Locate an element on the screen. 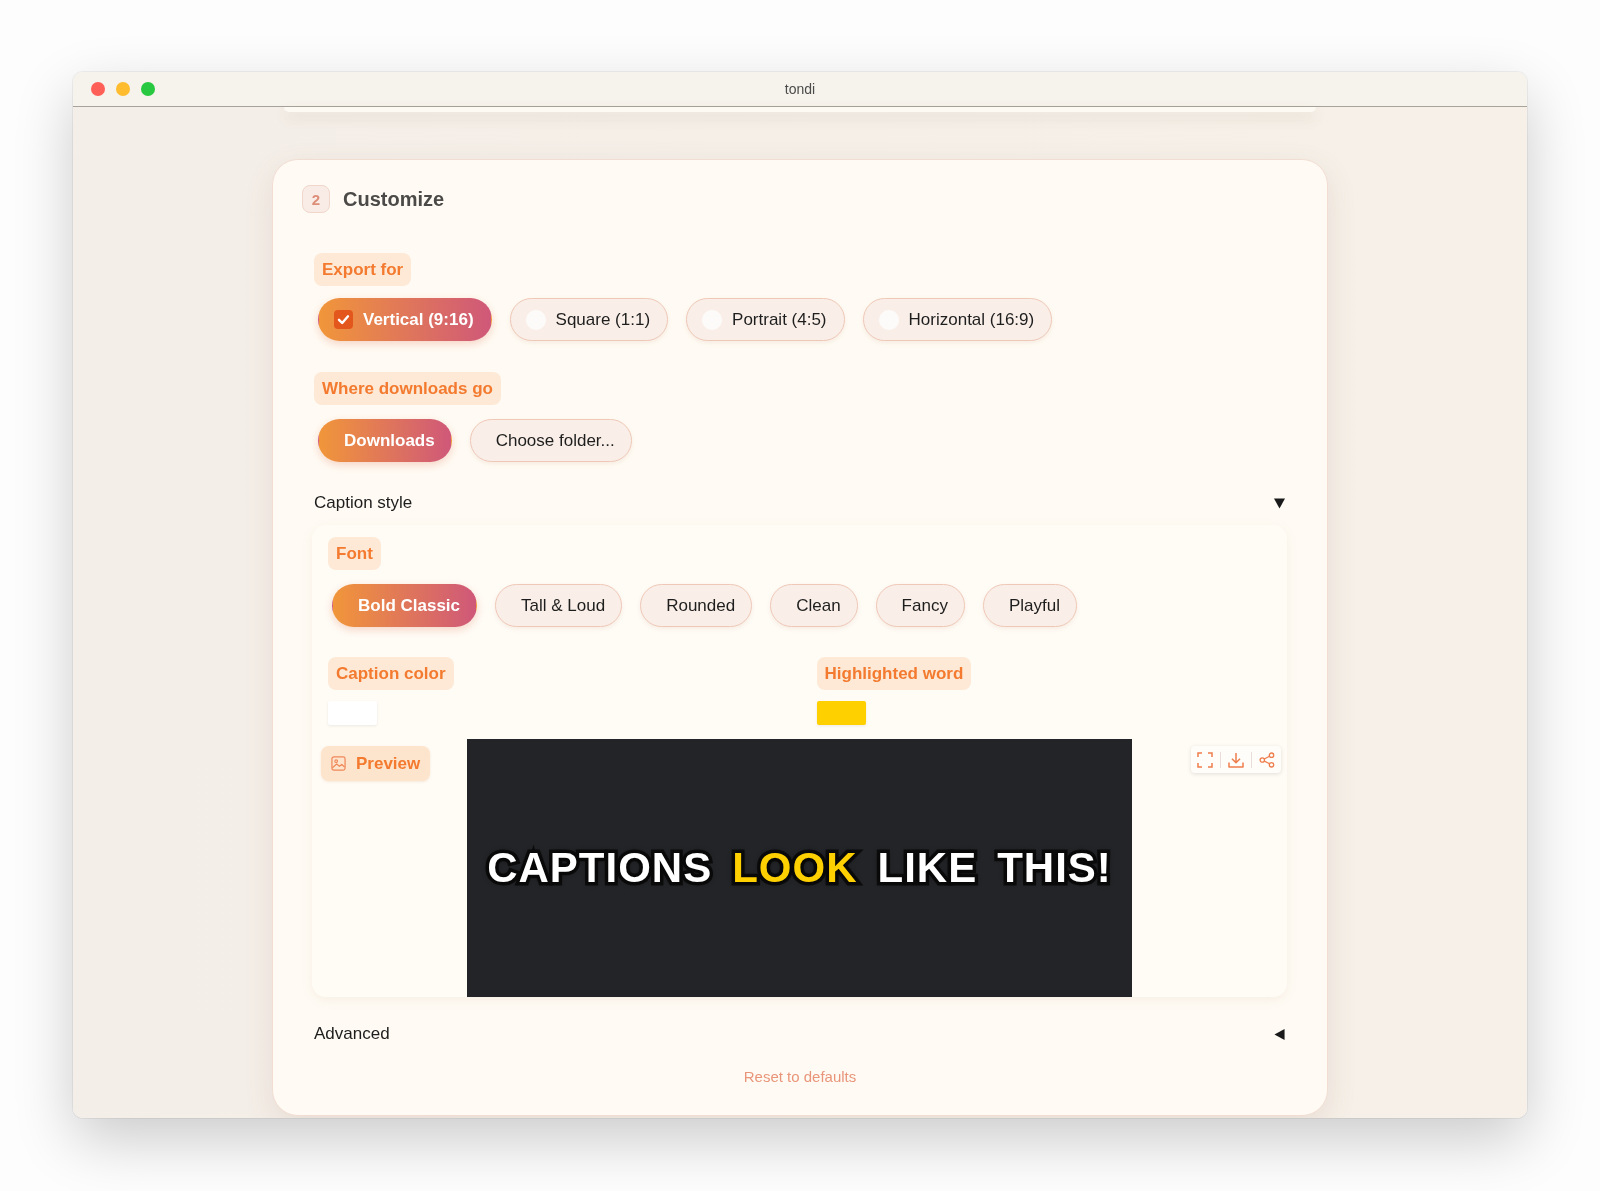  window-title: tondi is located at coordinates (800, 89).